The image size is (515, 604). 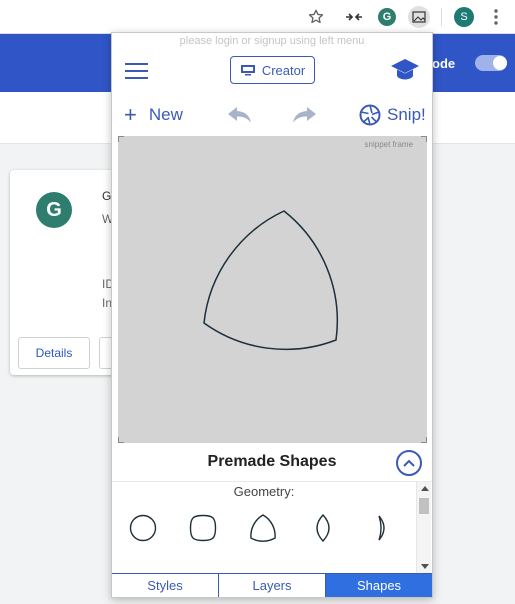 What do you see at coordinates (257, 17) in the screenshot?
I see `browser-toolbar: G S` at bounding box center [257, 17].